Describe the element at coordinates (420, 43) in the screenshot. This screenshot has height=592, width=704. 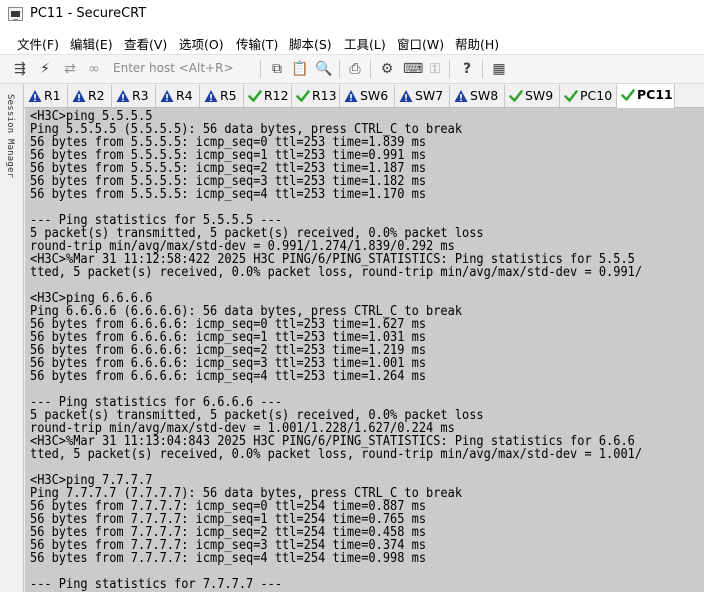
I see `menu-window: 窗口(W)` at that location.